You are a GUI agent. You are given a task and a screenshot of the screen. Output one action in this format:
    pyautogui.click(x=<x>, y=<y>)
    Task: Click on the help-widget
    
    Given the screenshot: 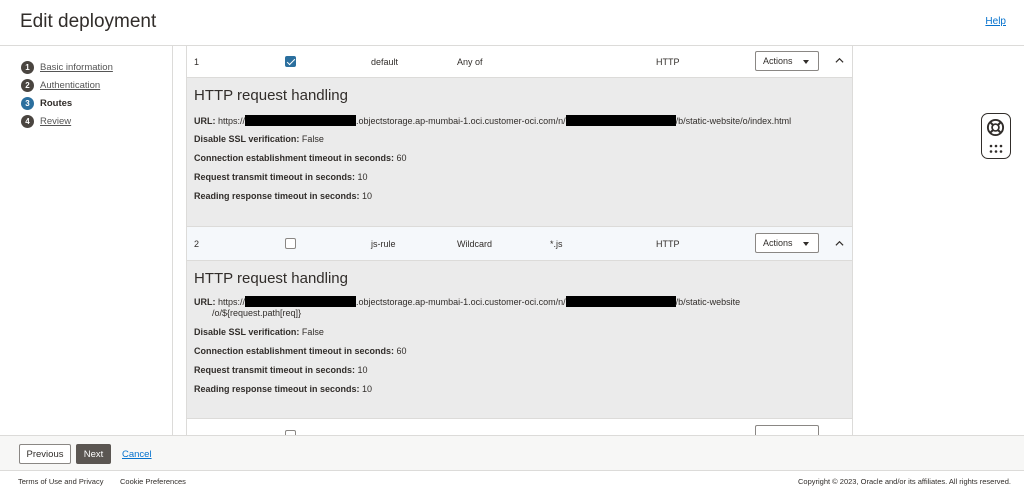 What is the action you would take?
    pyautogui.click(x=996, y=136)
    